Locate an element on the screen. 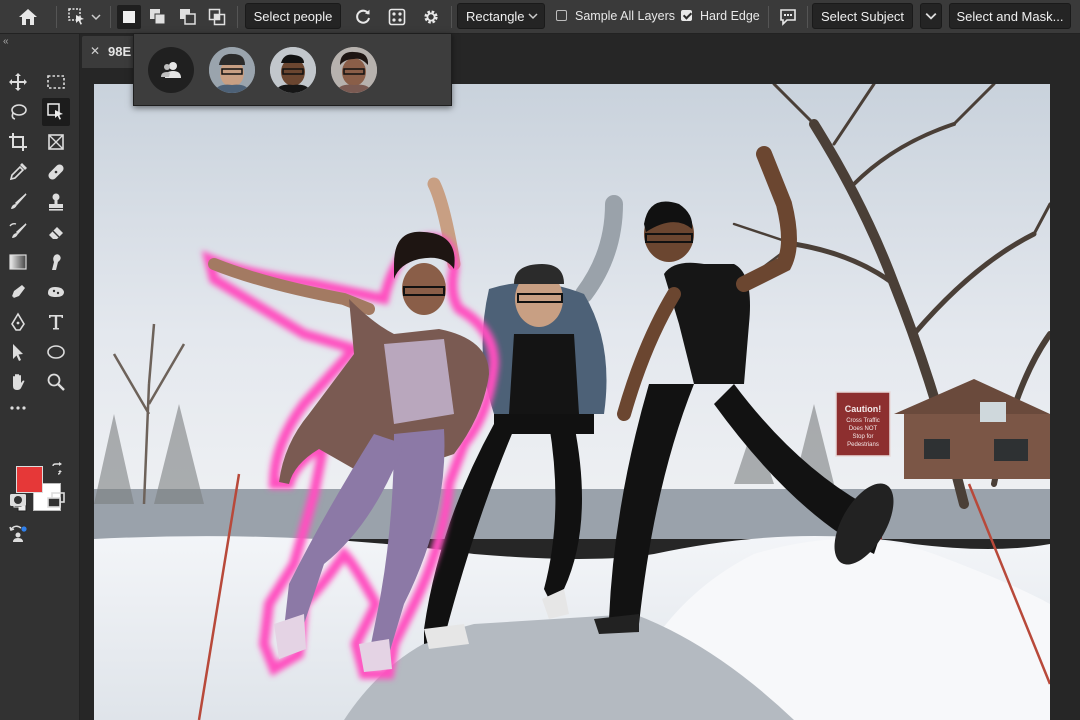 This screenshot has width=1080, height=720. home-icon is located at coordinates (28, 17).